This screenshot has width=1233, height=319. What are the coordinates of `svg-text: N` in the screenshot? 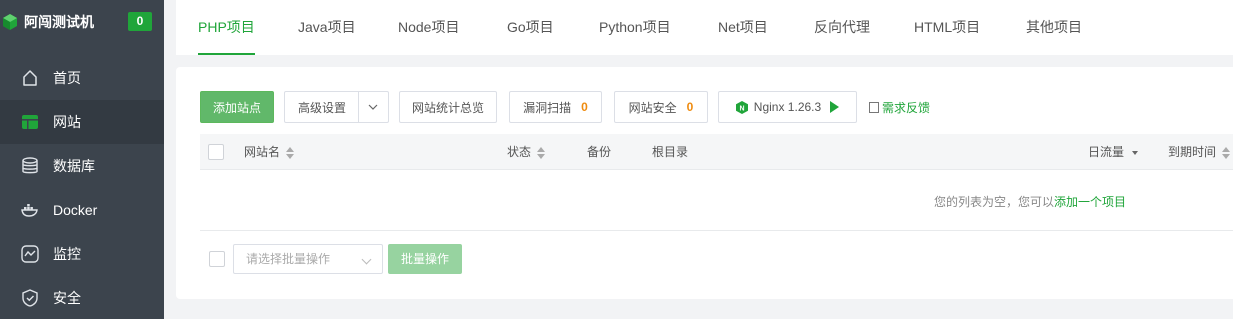 It's located at (741, 108).